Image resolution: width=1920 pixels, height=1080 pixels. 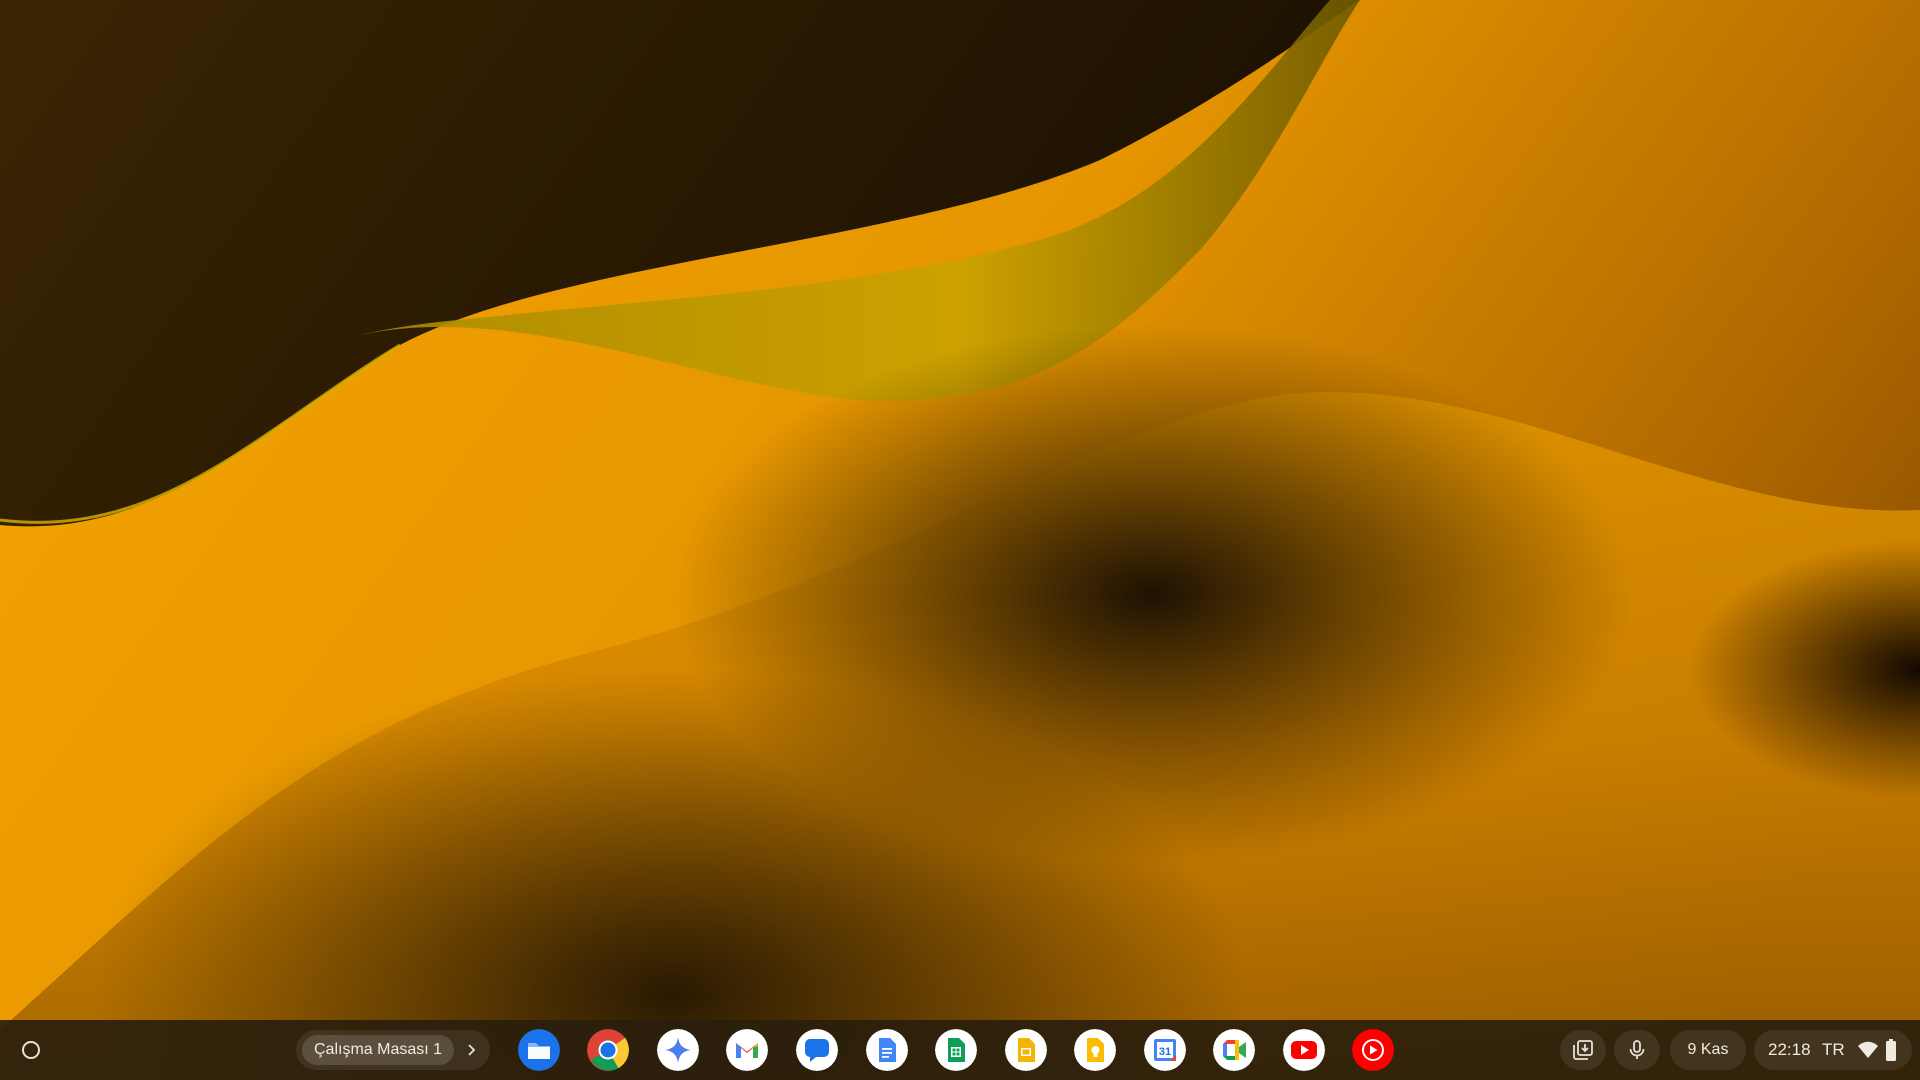 I want to click on app-youtube-music, so click(x=1373, y=1050).